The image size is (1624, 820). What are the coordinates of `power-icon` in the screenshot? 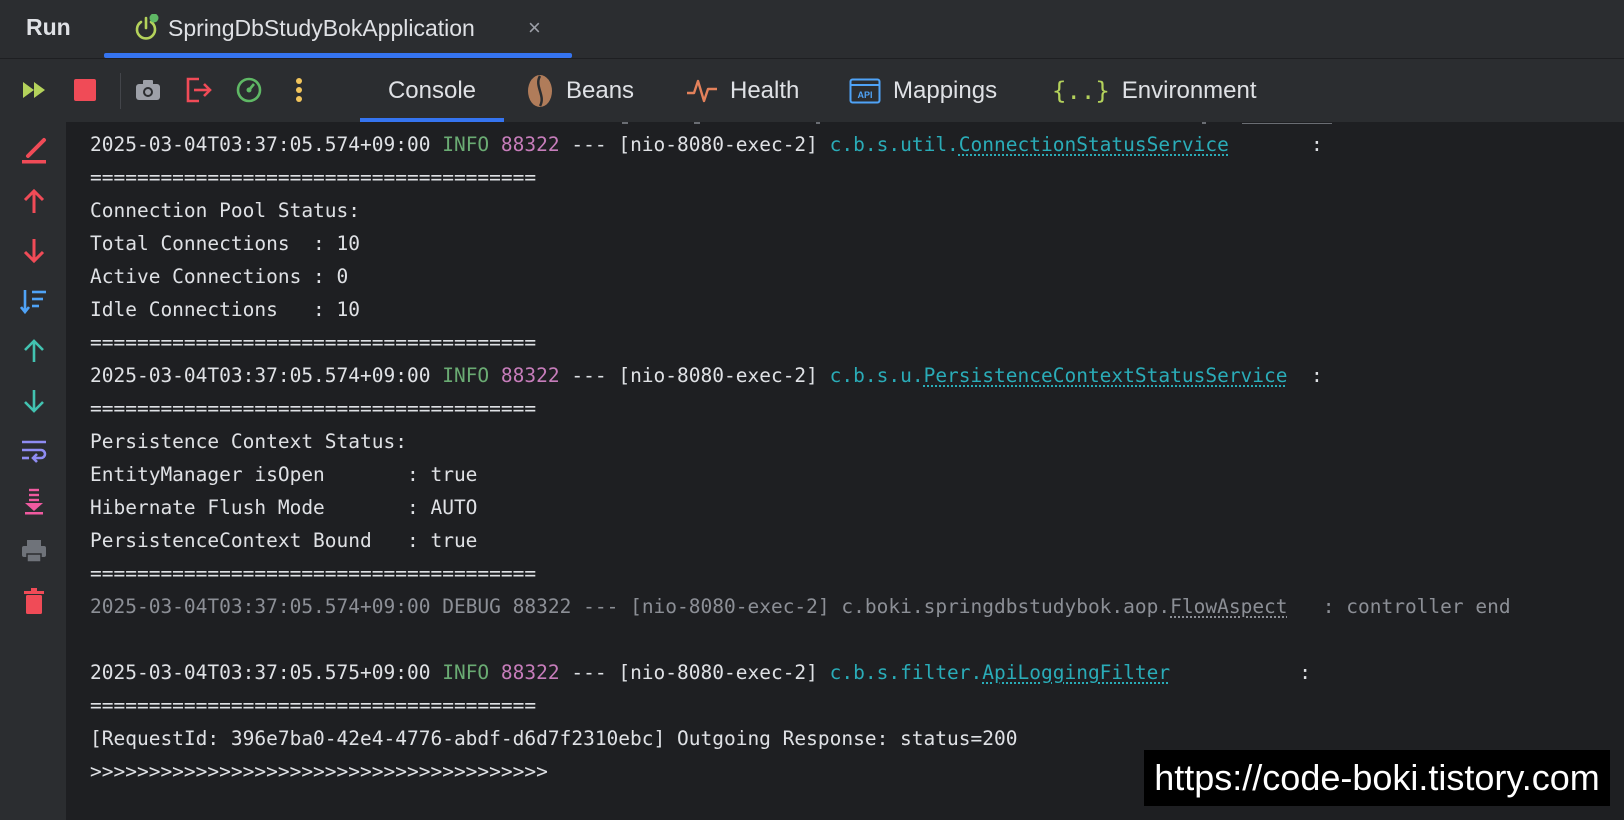 It's located at (147, 27).